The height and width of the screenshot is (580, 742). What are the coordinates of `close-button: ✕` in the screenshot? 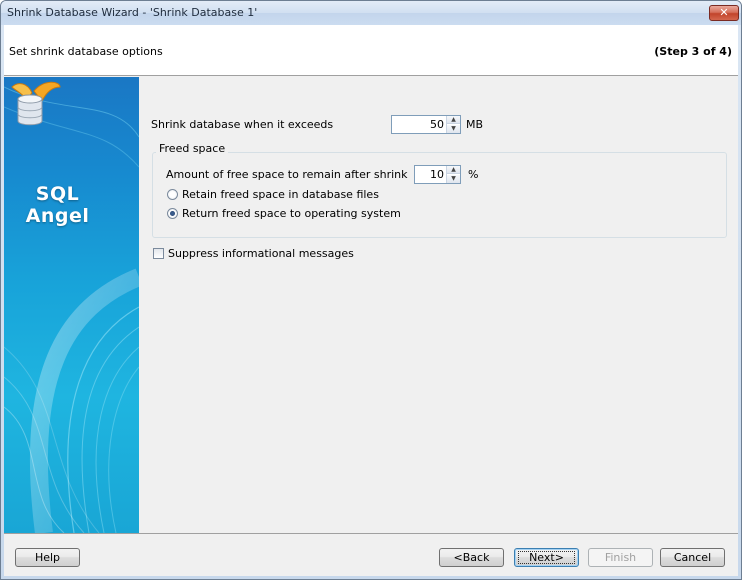 It's located at (724, 13).